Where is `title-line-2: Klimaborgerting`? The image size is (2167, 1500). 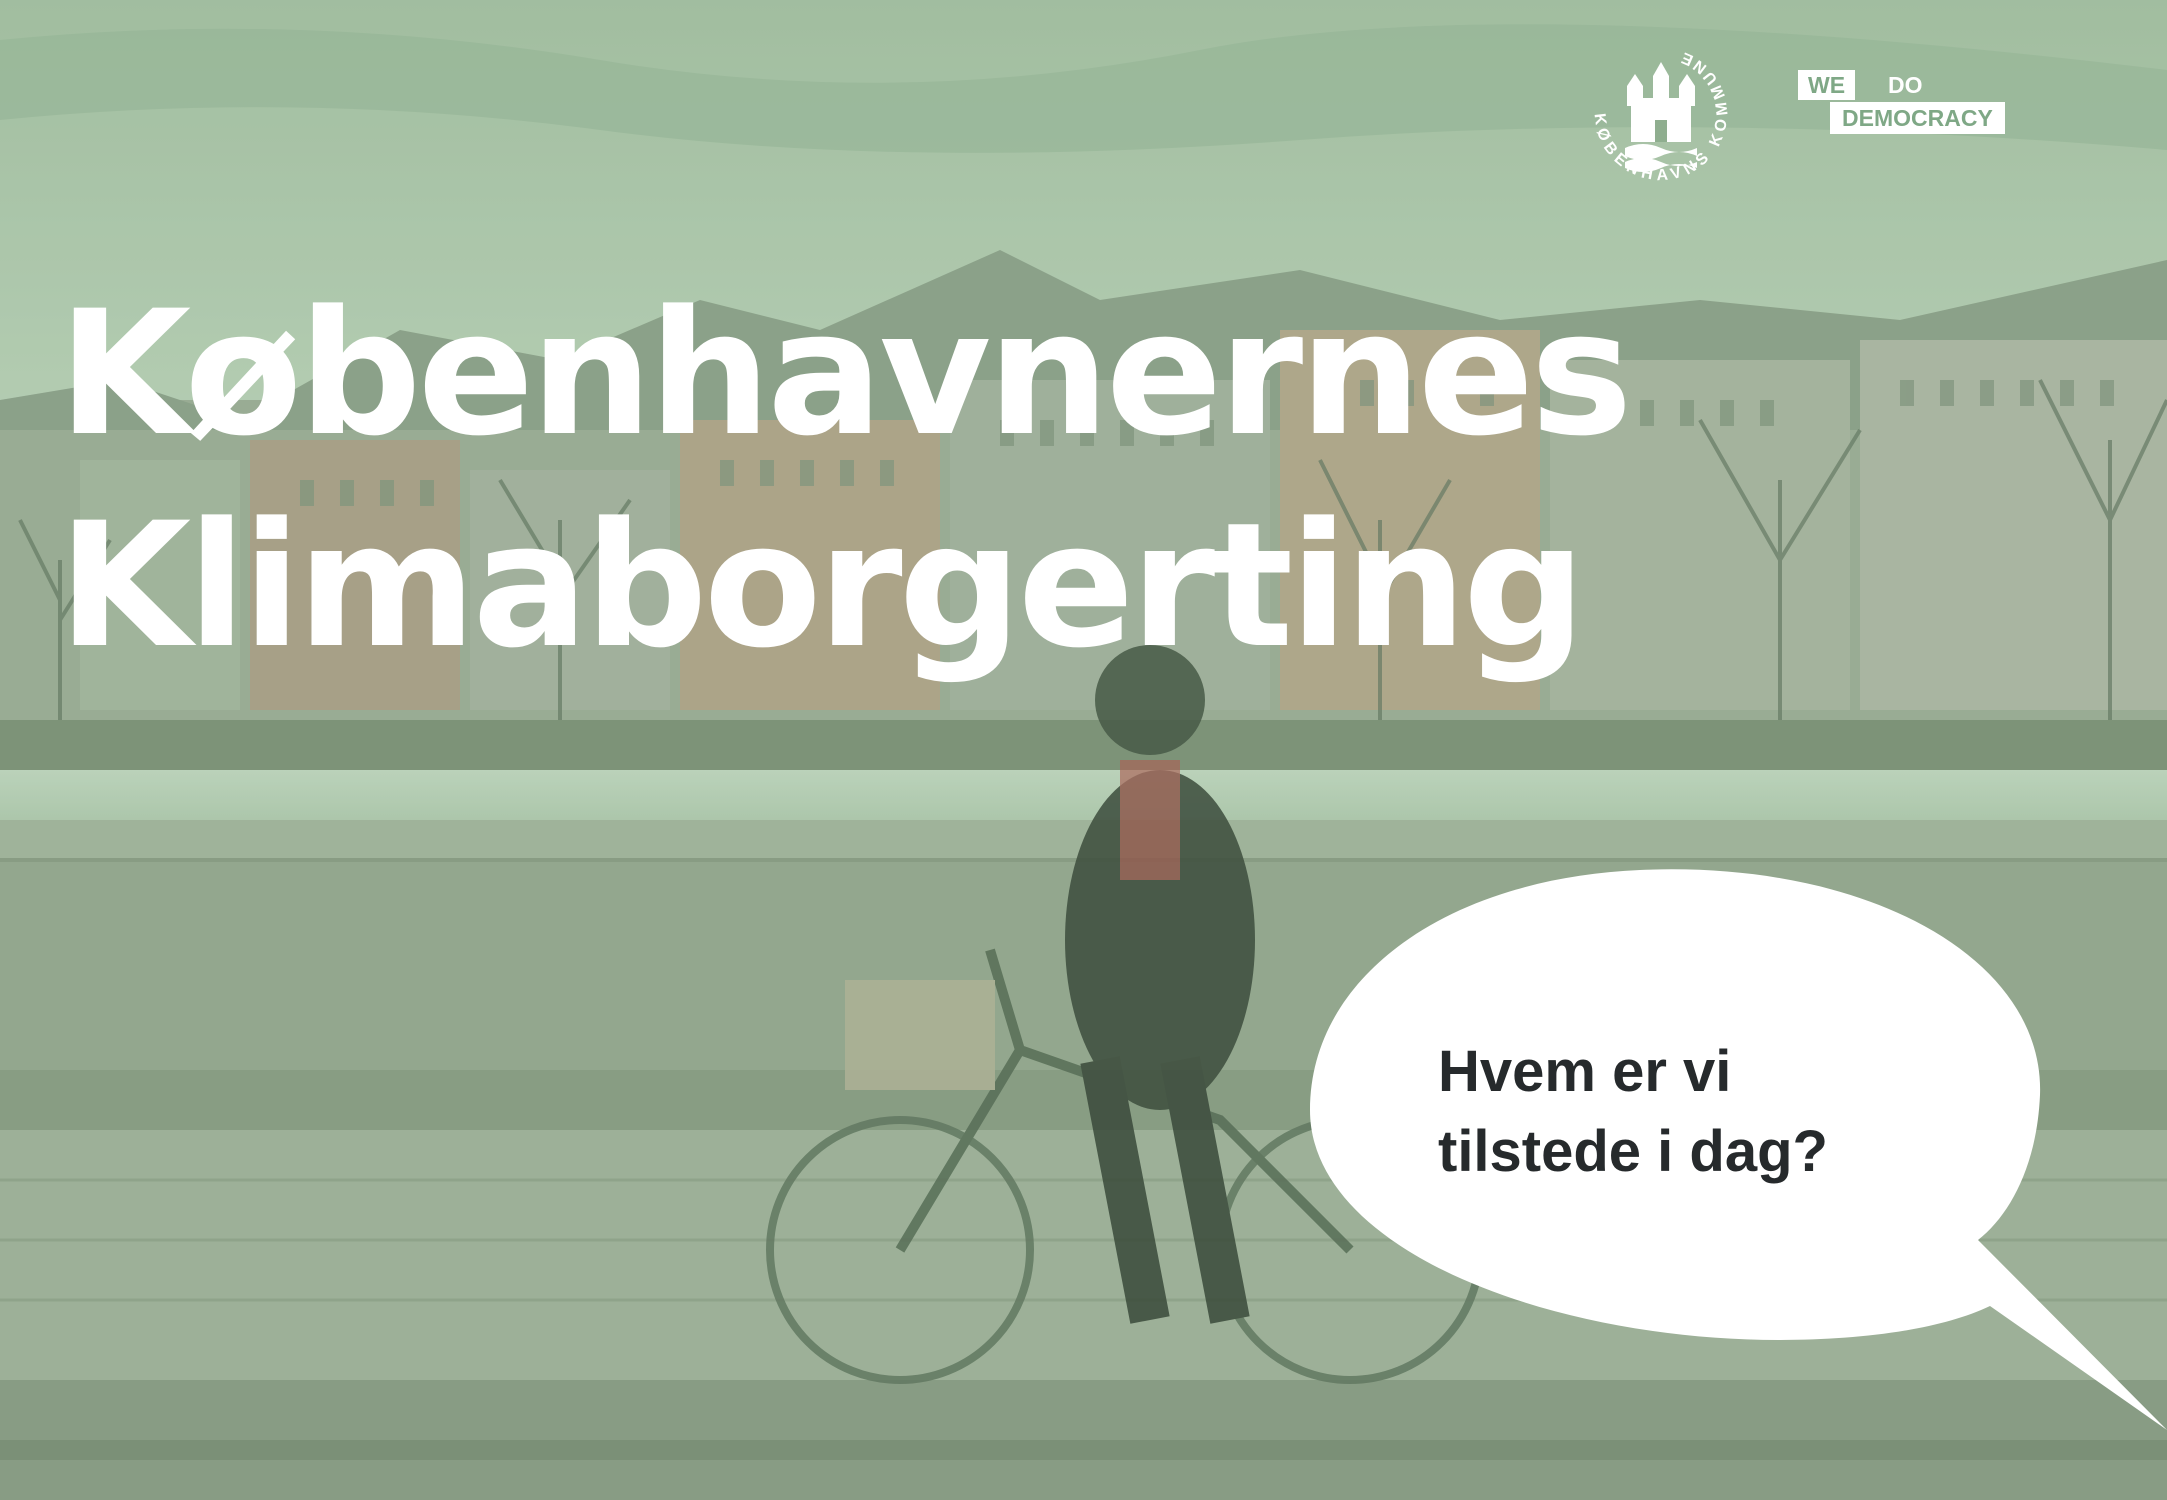 title-line-2: Klimaborgerting is located at coordinates (822, 585).